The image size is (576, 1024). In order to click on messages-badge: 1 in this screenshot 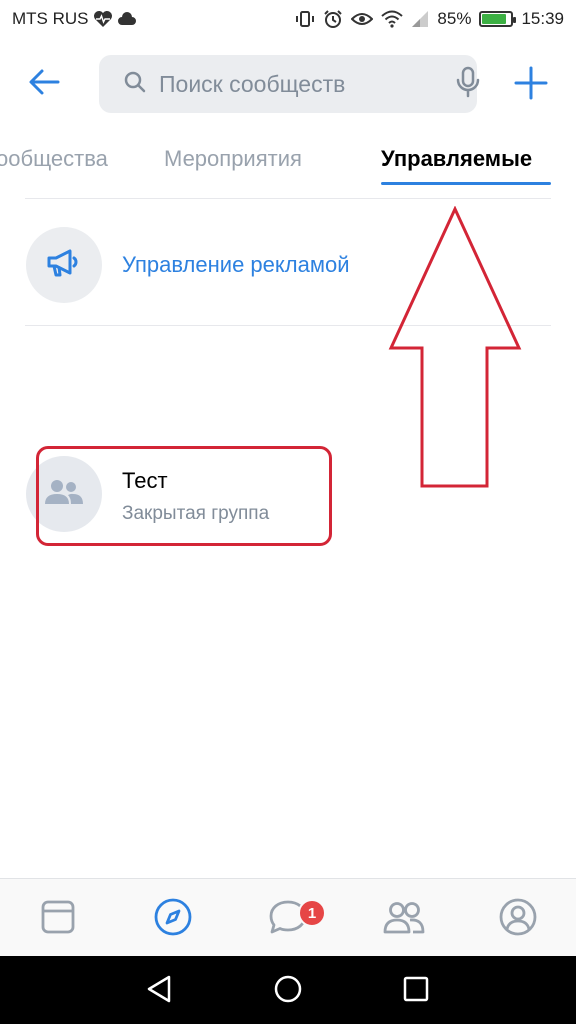, I will do `click(312, 913)`.